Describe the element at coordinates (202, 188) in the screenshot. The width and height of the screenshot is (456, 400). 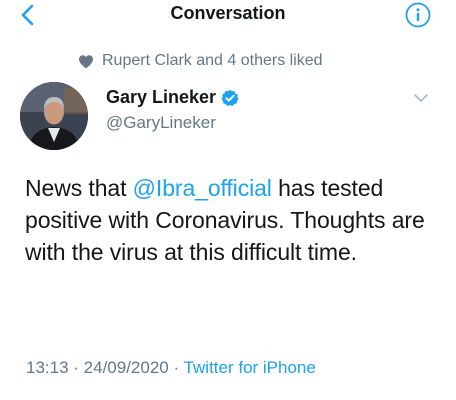
I see `mention-link: @Ibra_official` at that location.